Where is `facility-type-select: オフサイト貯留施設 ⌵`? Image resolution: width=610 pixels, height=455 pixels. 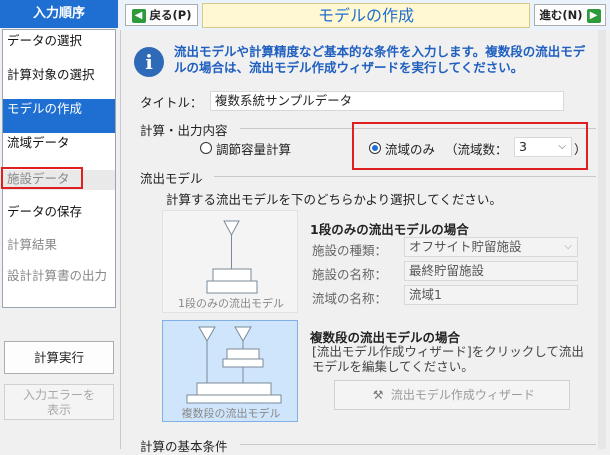 facility-type-select: オフサイト貯留施設 ⌵ is located at coordinates (491, 247).